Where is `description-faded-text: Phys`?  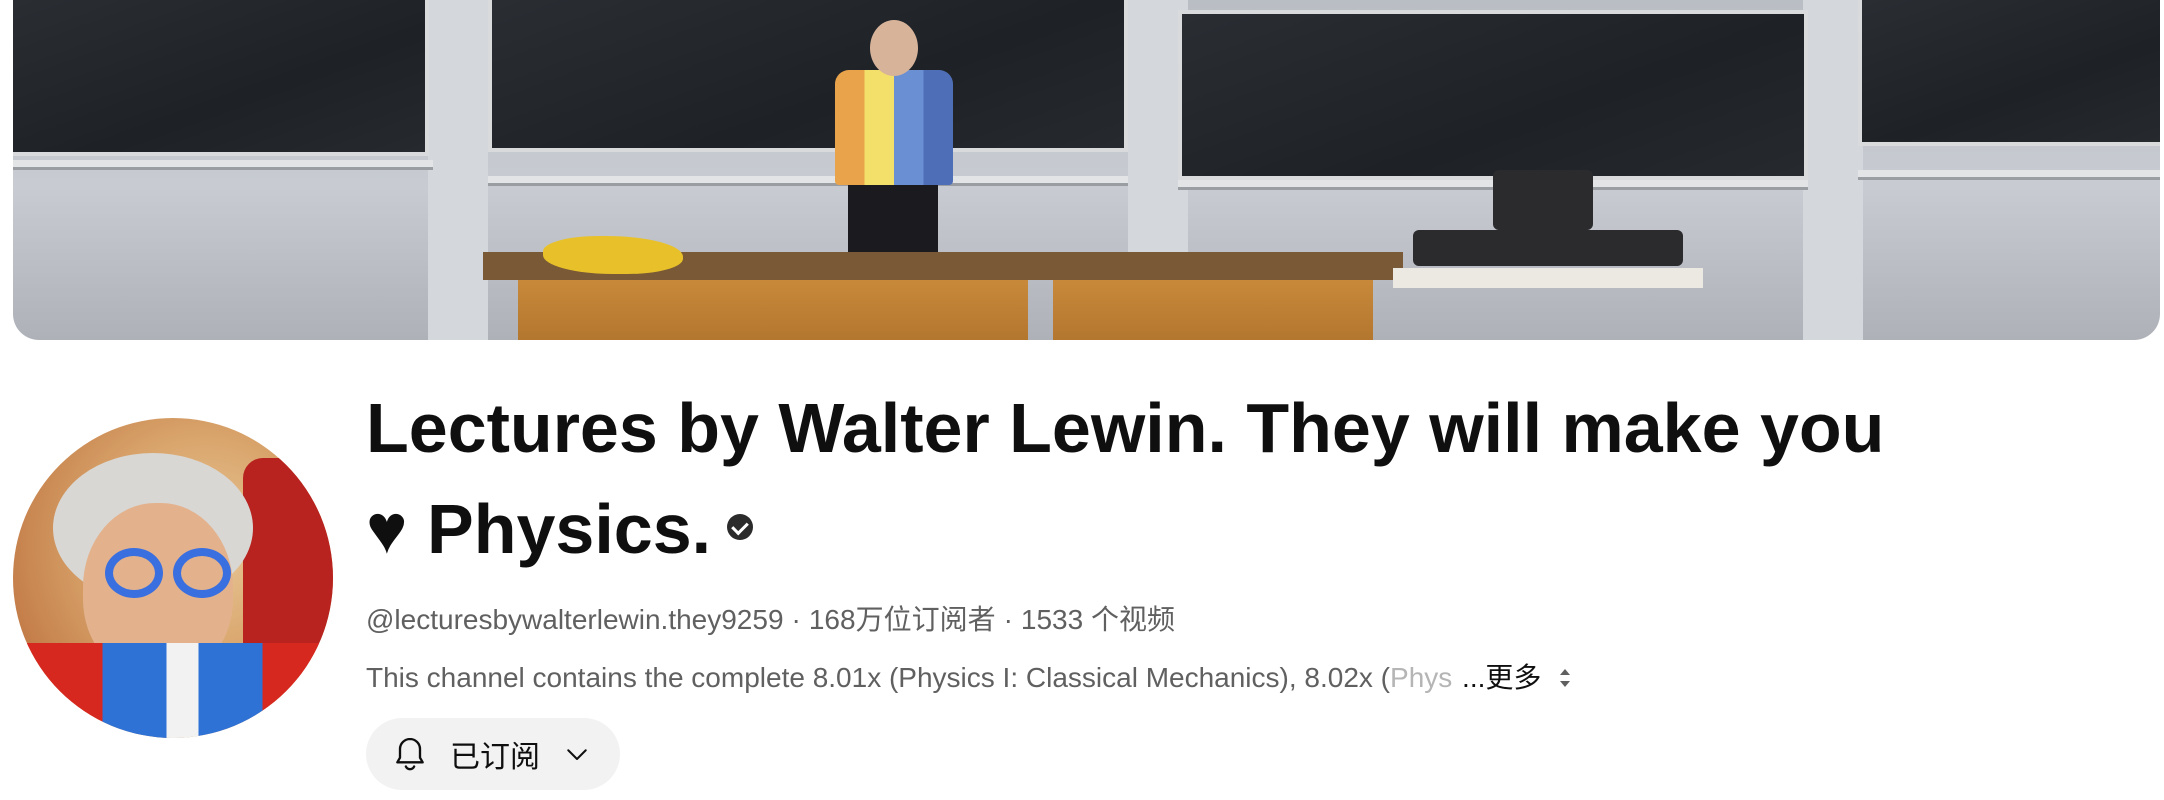 description-faded-text: Phys is located at coordinates (1421, 677).